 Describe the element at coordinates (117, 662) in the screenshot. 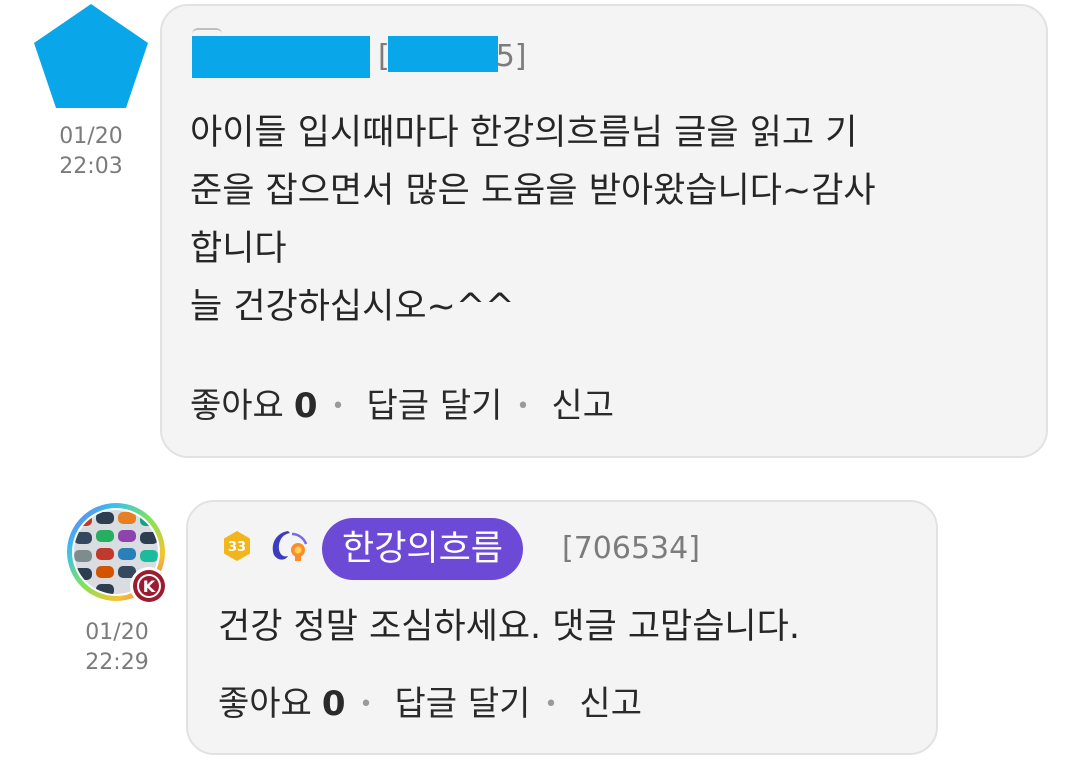

I see `comment-clock: 22:29` at that location.